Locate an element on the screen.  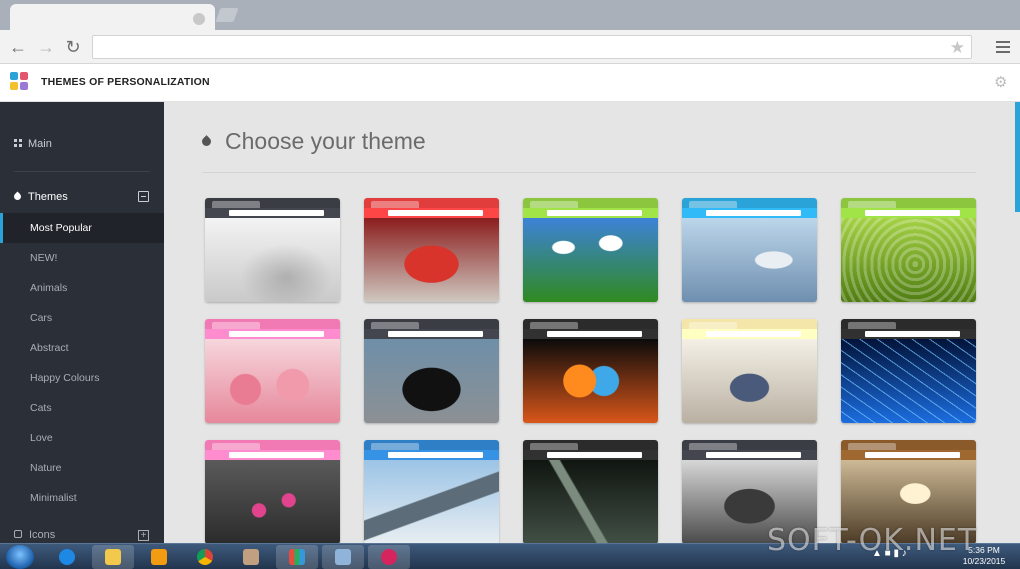
settings-gear-icon: ⚙ is located at coordinates (1000, 82).